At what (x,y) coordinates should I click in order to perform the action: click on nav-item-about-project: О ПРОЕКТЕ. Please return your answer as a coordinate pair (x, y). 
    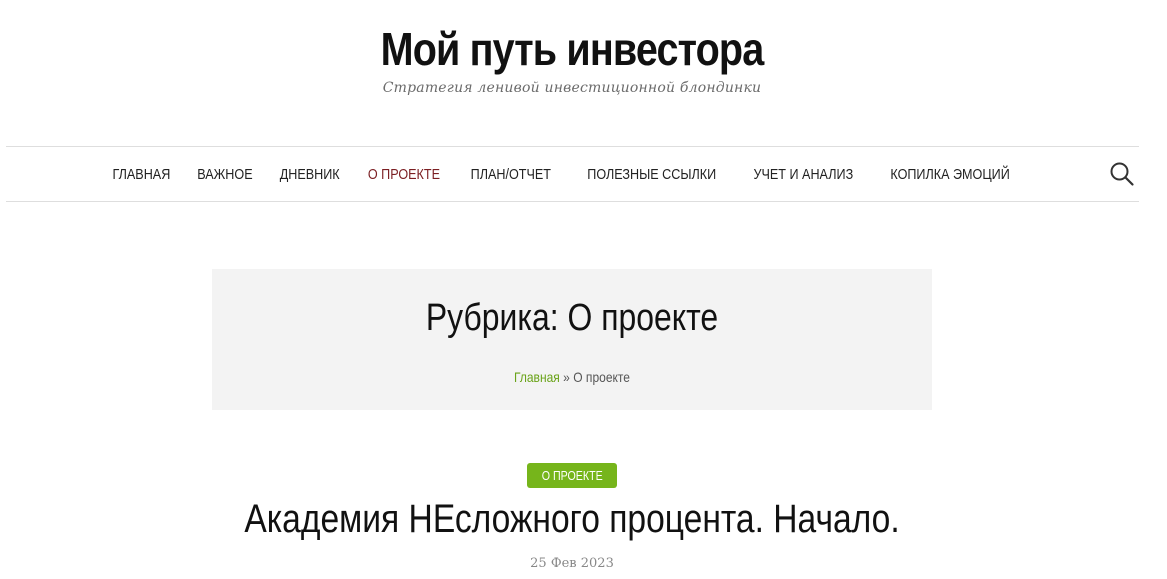
    Looking at the image, I should click on (404, 174).